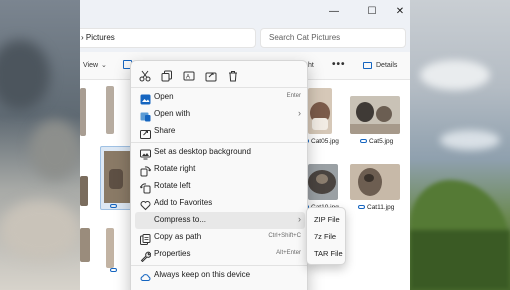 This screenshot has width=510, height=290. Describe the element at coordinates (220, 220) in the screenshot. I see `menu-item-compress-to: Compress to... ›` at that location.